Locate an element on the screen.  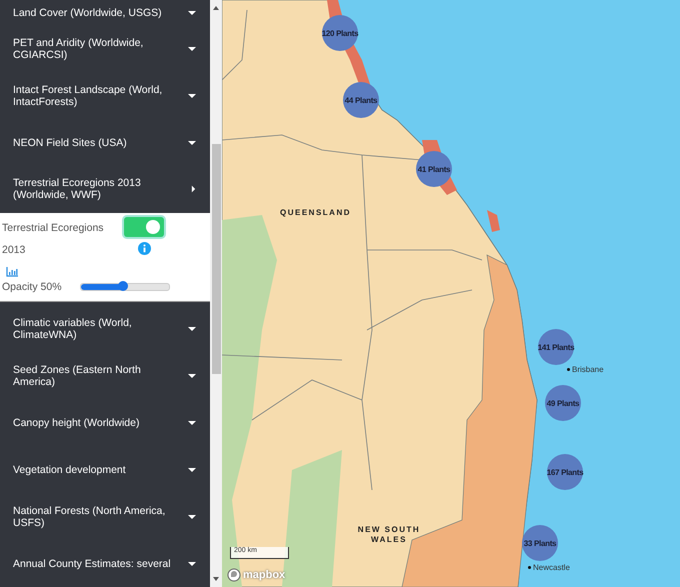
bar-chart-icon is located at coordinates (12, 271).